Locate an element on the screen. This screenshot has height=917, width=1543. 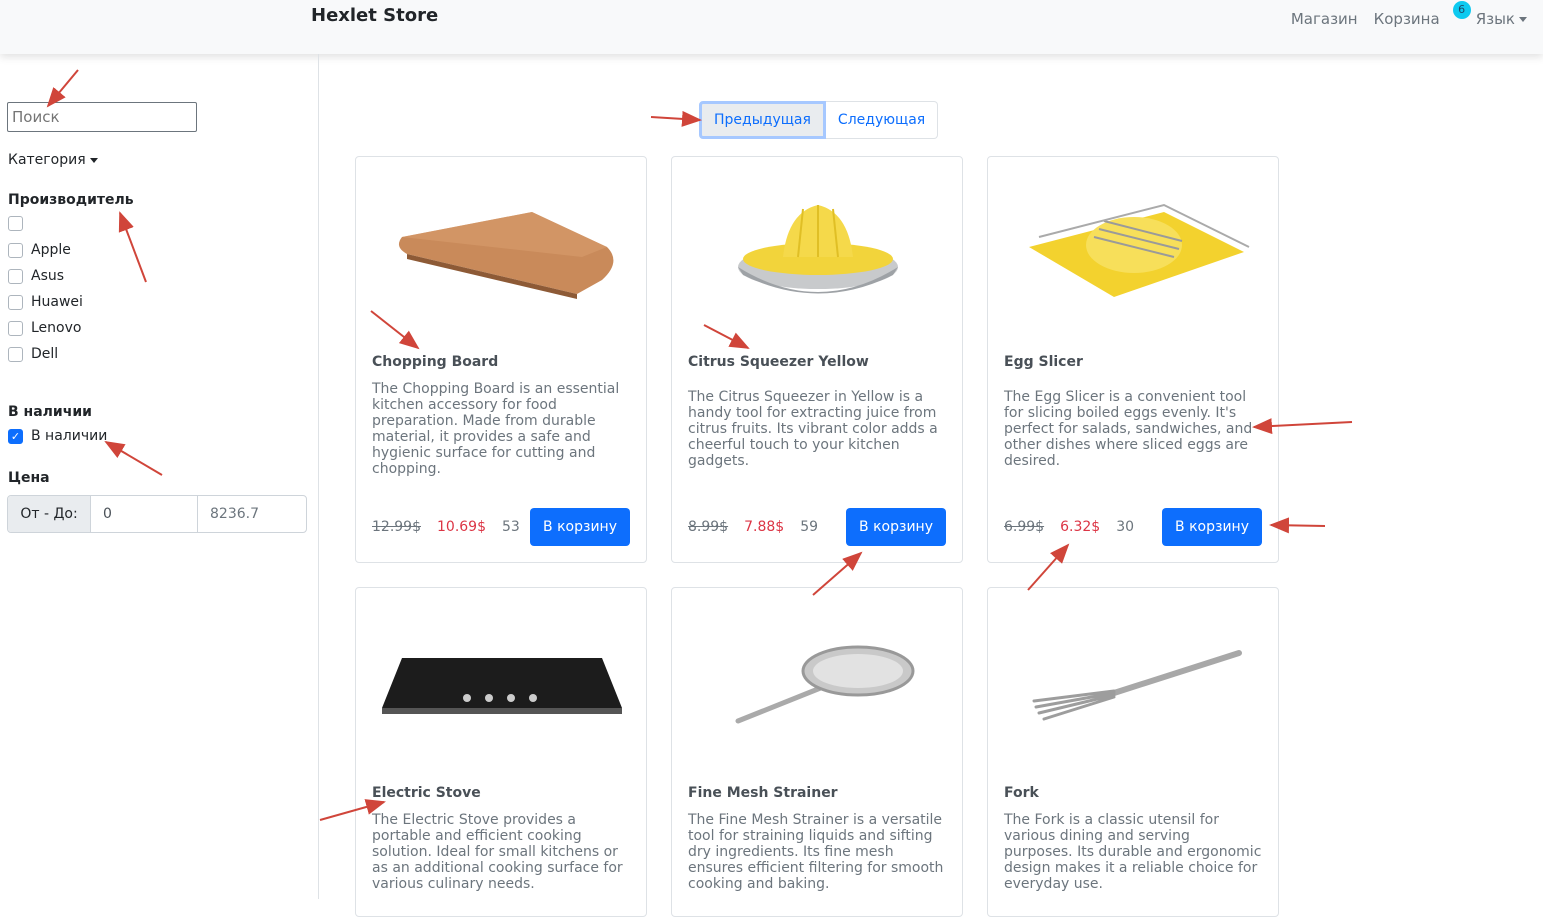
stock-checkbox: ✓ В наличии is located at coordinates (57, 436).